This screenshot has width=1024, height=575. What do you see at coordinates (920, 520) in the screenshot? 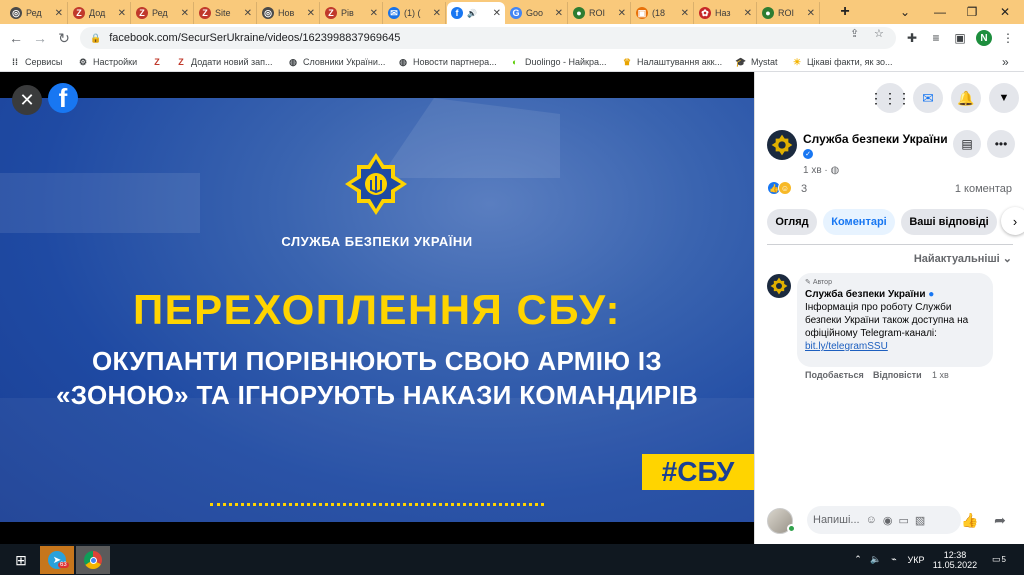
I see `sticker-icon: ▧` at bounding box center [920, 520].